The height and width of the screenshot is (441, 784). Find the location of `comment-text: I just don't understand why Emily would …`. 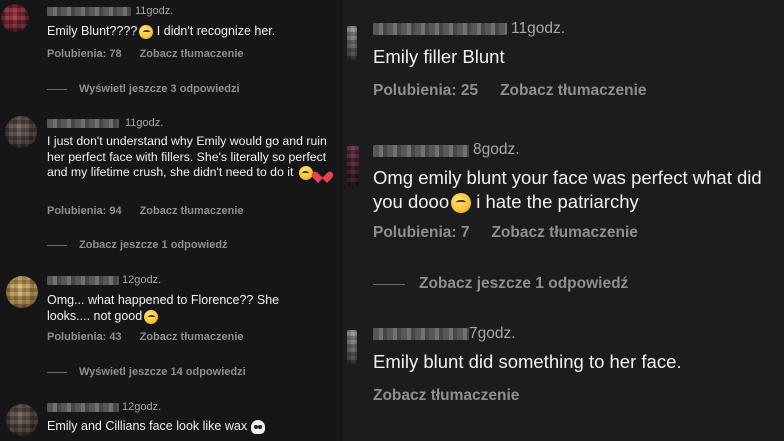

comment-text: I just don't understand why Emily would … is located at coordinates (195, 157).